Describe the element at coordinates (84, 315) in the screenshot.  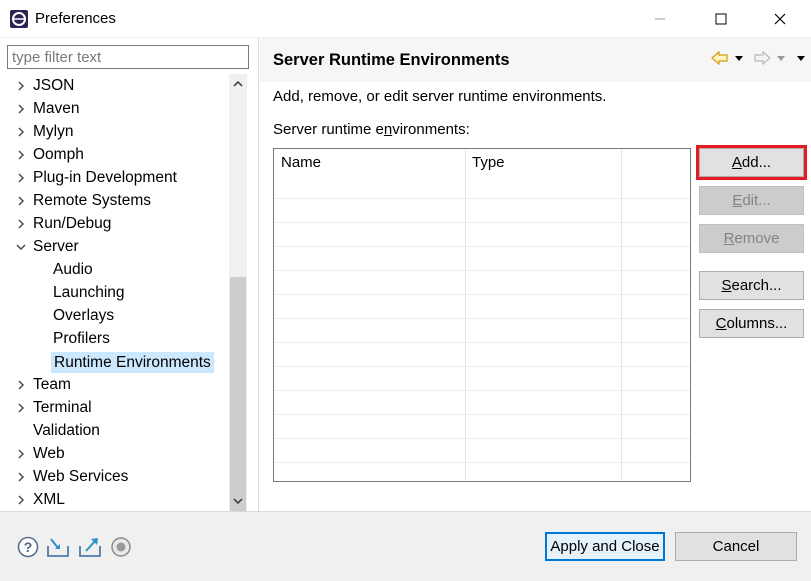
I see `tree-item-label: Overlays` at that location.